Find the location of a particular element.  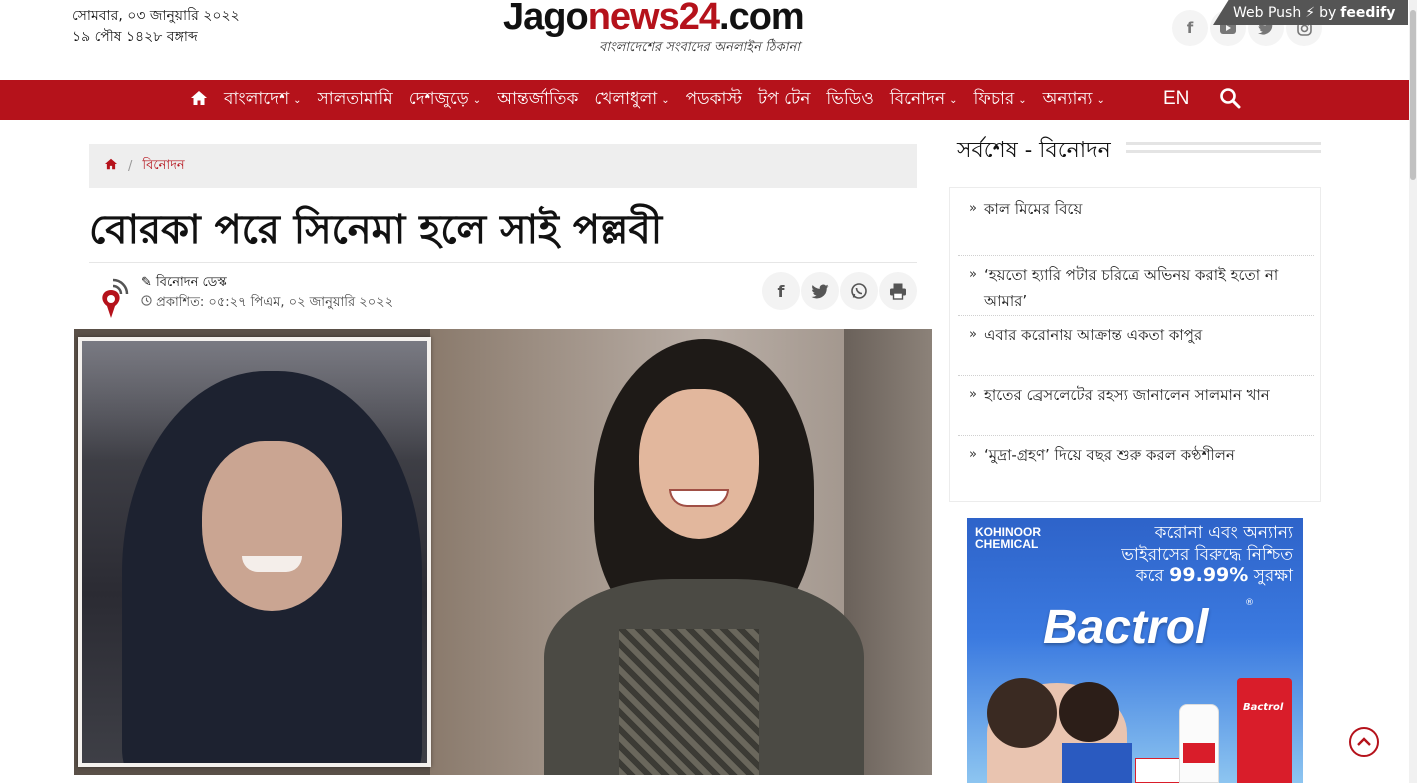

clock-icon is located at coordinates (148, 302).